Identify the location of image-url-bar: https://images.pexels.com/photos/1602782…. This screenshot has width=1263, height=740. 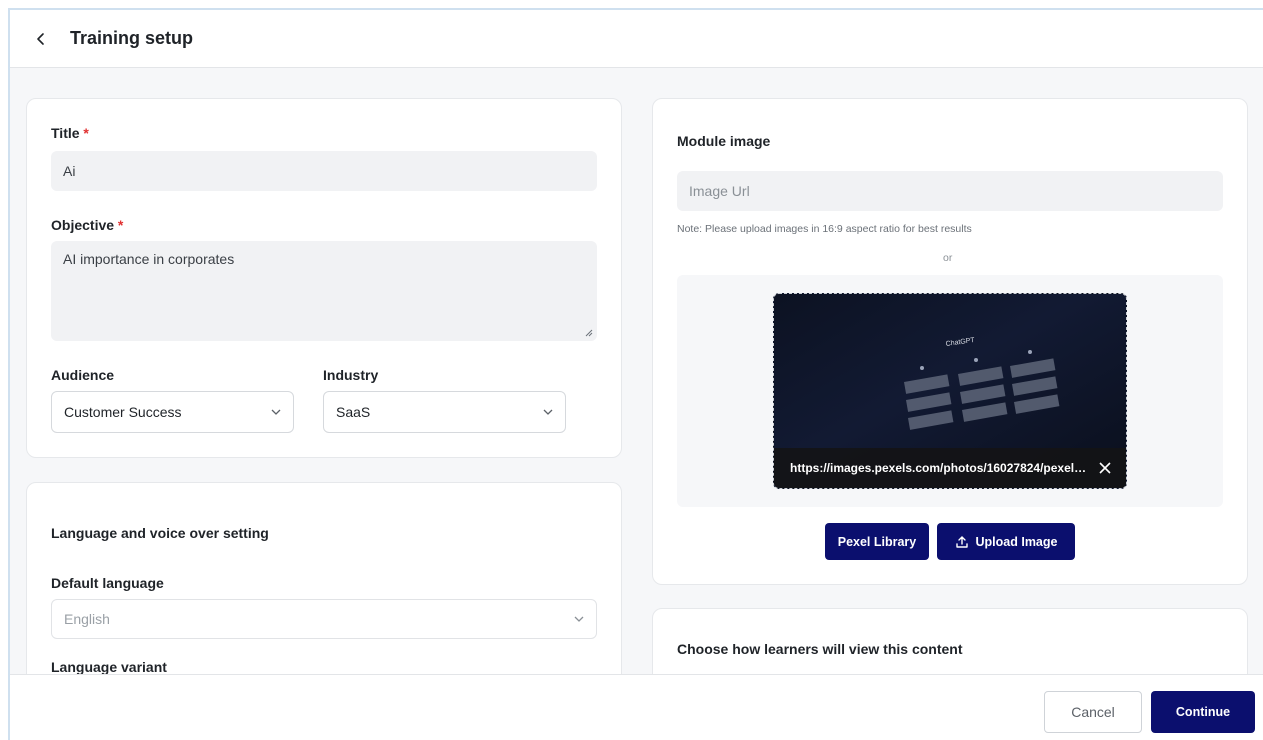
(950, 468).